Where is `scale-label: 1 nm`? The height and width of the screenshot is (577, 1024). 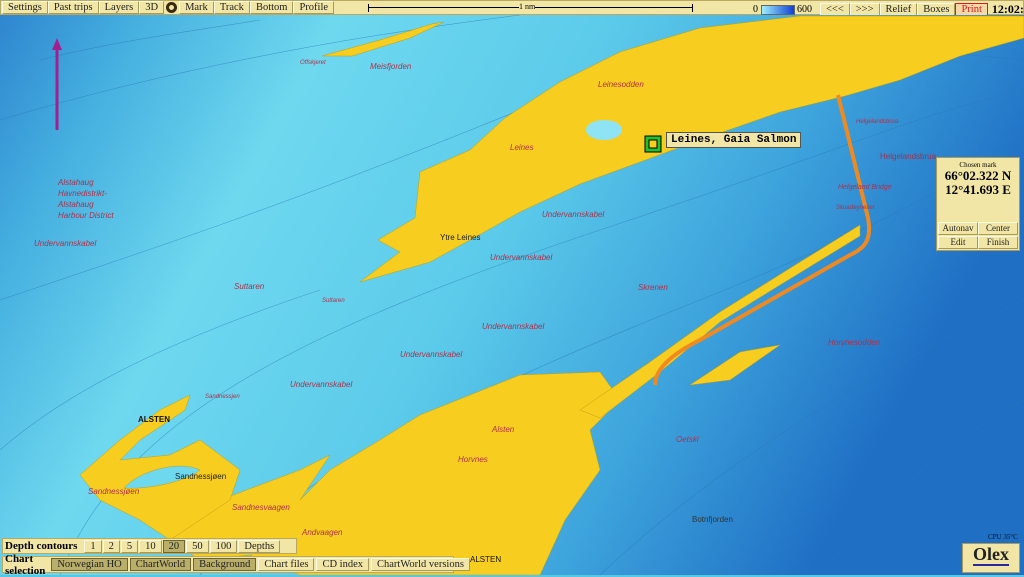 scale-label: 1 nm is located at coordinates (527, 6).